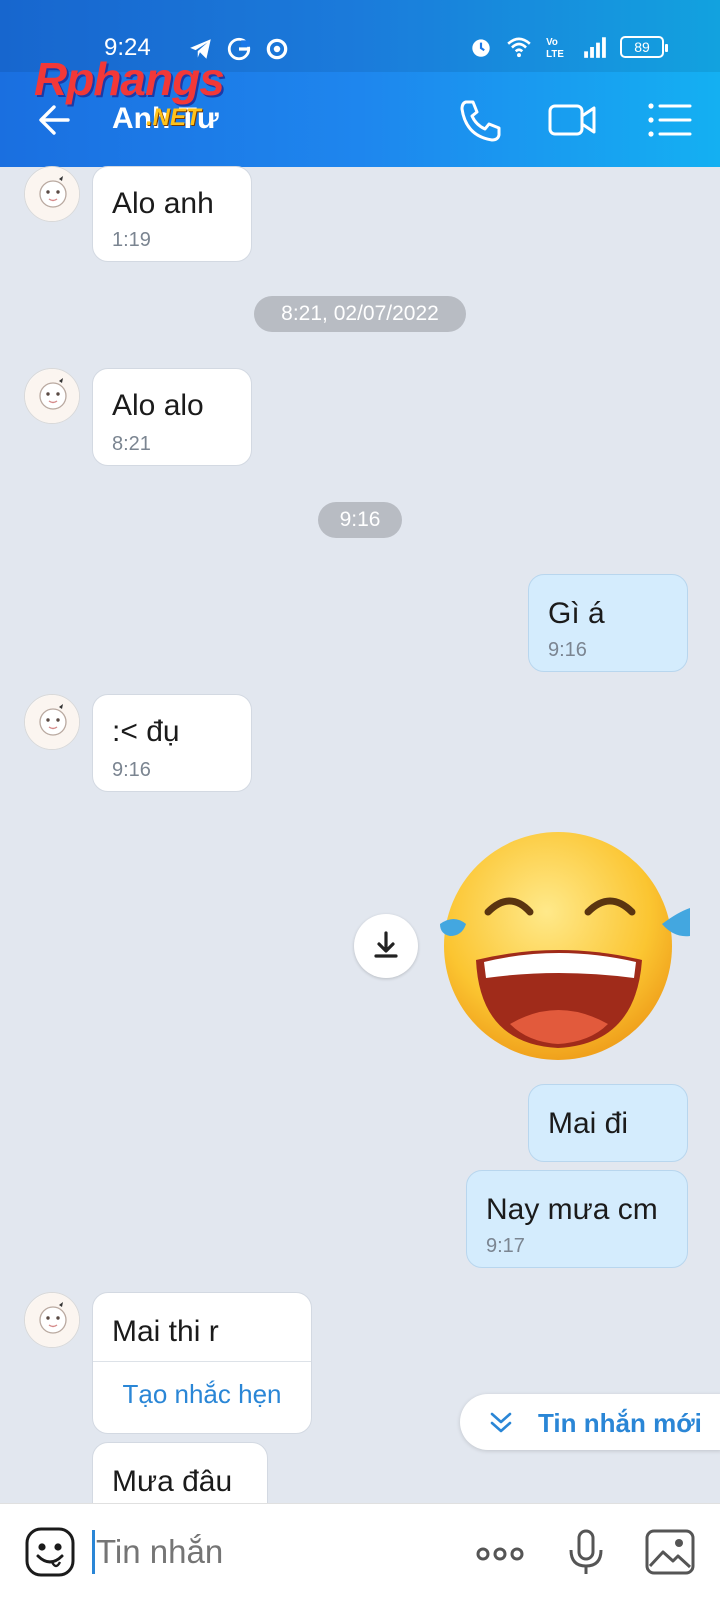 Image resolution: width=720 pixels, height=1600 pixels. I want to click on message-bubble-outgoing: Mai đi, so click(608, 1123).